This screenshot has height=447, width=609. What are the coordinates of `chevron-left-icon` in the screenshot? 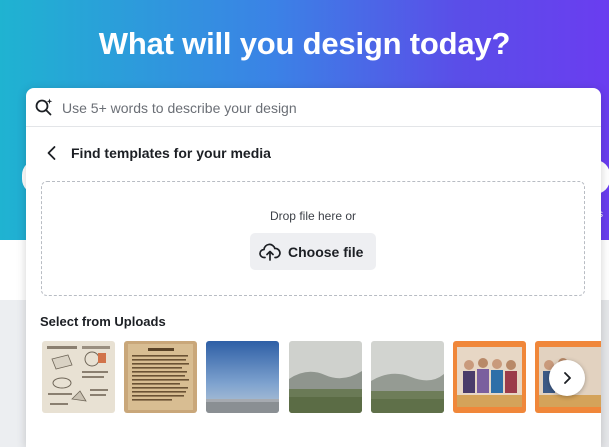 It's located at (52, 153).